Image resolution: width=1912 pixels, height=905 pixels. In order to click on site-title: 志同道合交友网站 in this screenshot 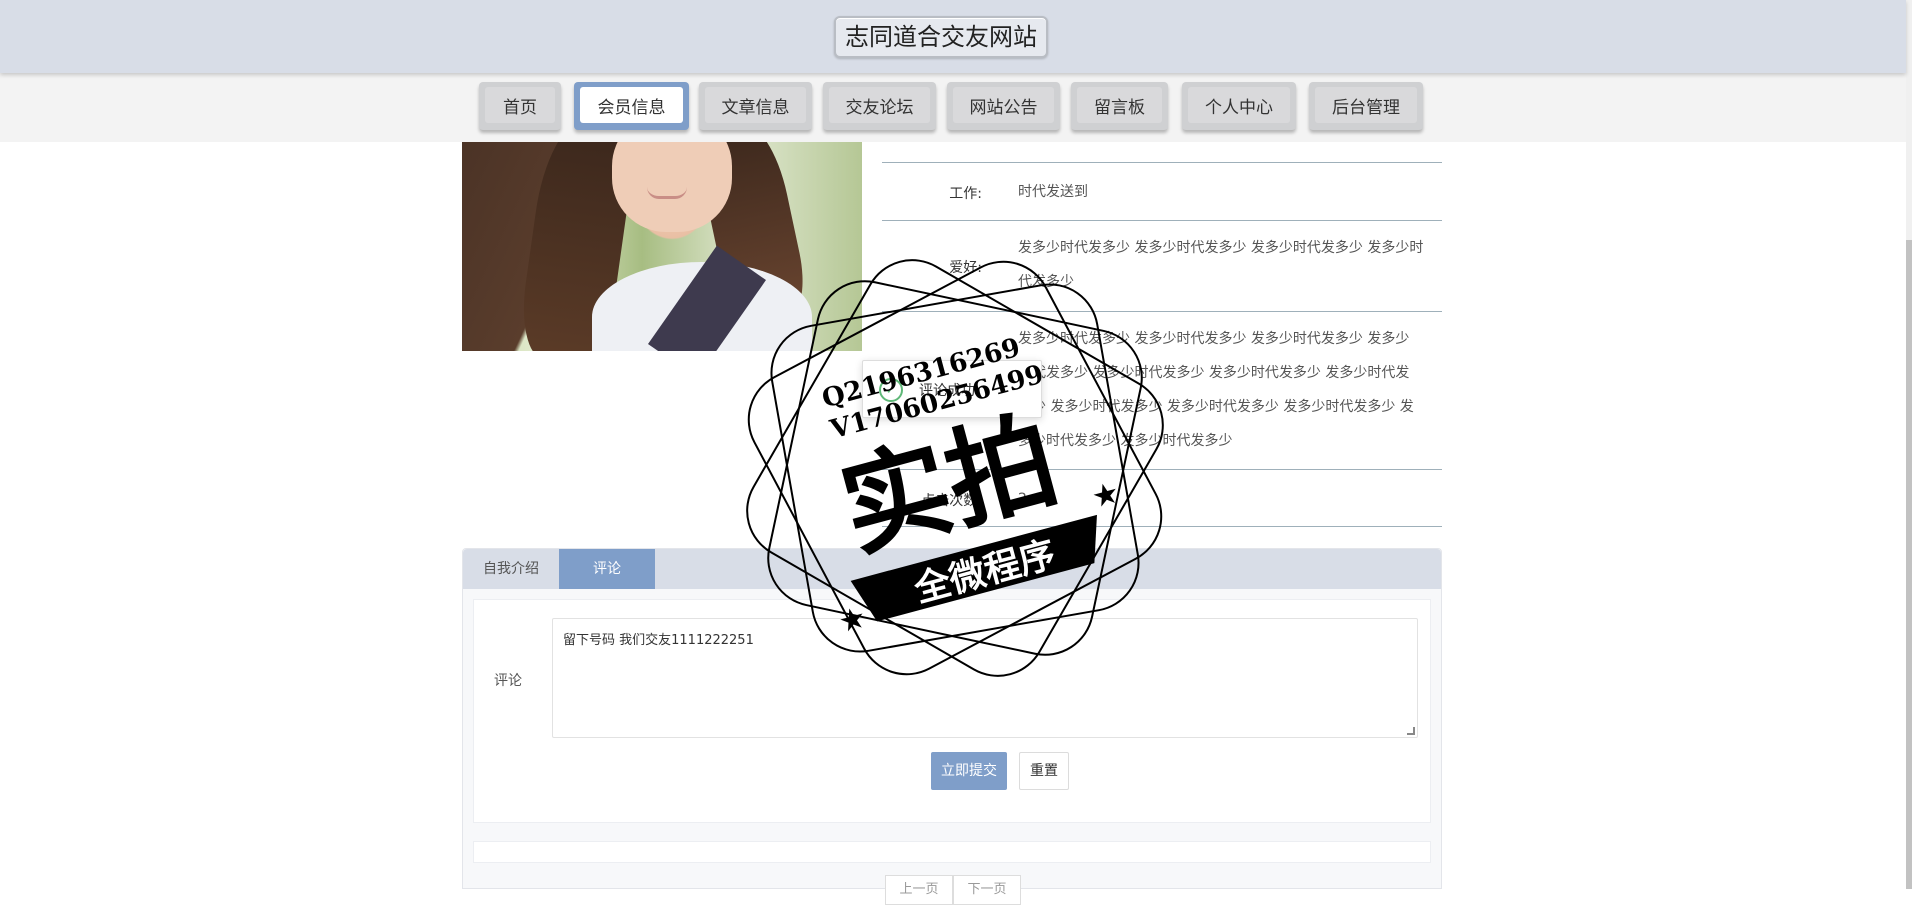, I will do `click(941, 37)`.